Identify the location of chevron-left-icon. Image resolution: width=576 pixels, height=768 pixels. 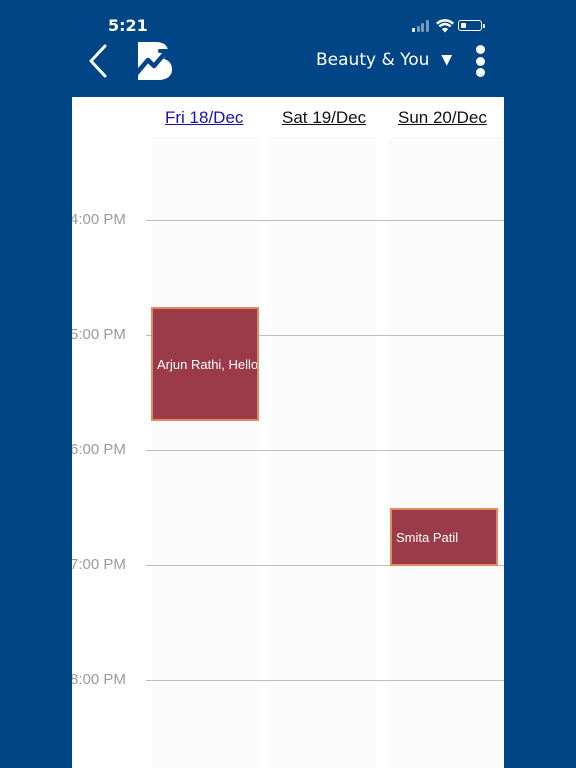
(98, 61).